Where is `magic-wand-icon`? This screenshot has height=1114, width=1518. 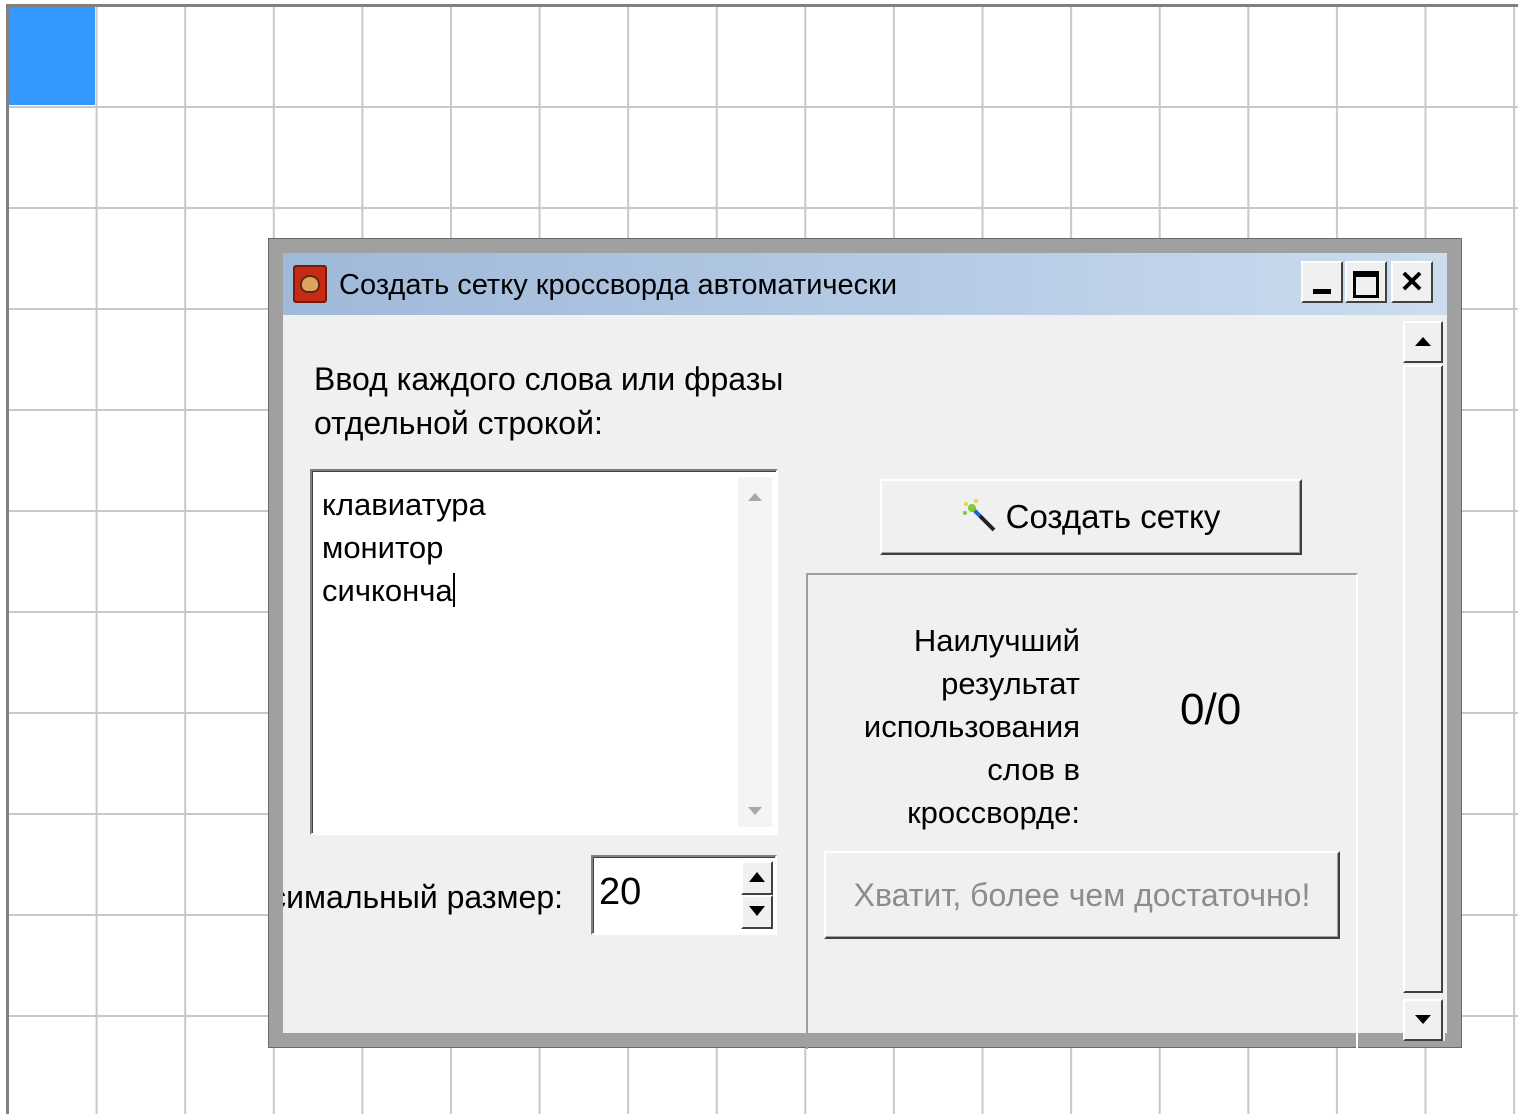
magic-wand-icon is located at coordinates (979, 515).